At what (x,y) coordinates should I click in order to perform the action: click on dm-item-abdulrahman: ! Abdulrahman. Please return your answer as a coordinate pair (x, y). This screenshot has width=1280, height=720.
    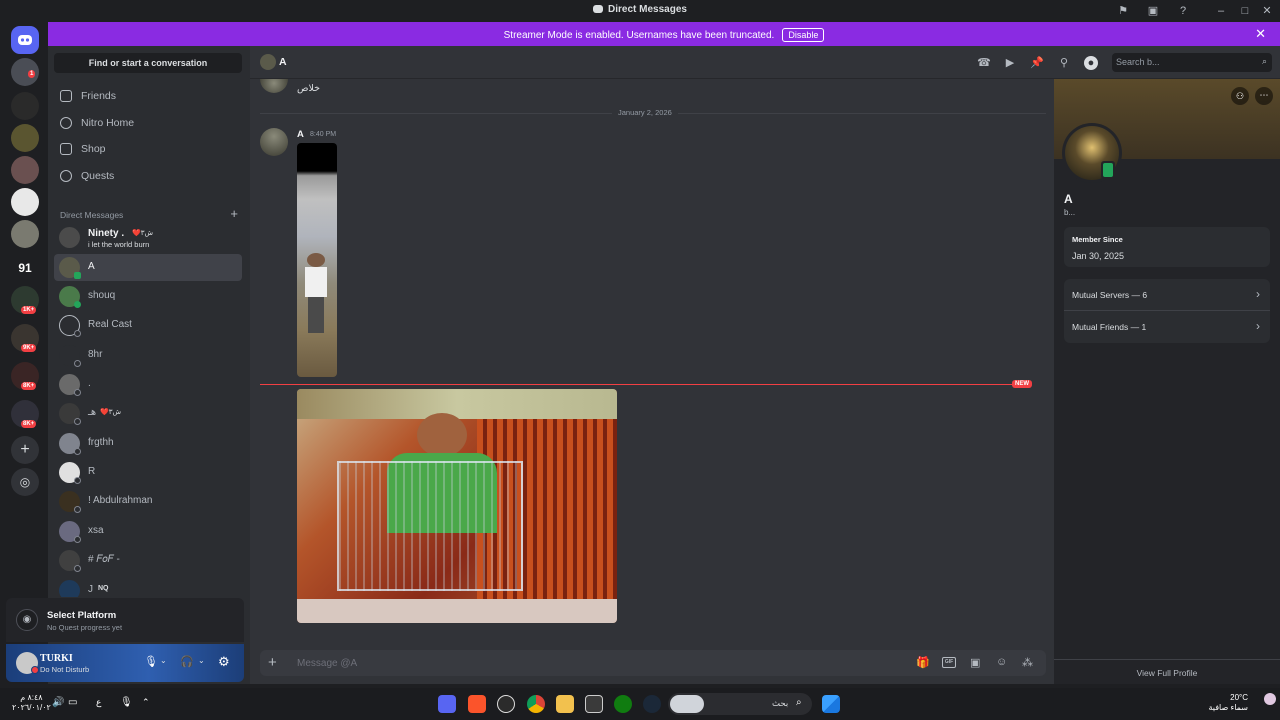
    Looking at the image, I should click on (148, 501).